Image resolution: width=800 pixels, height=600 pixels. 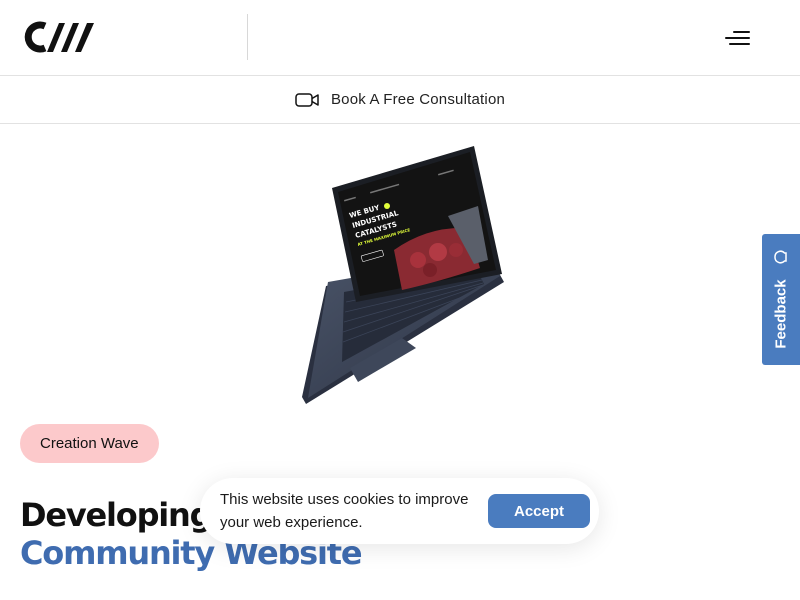 I want to click on hamburger-menu-icon, so click(x=738, y=38).